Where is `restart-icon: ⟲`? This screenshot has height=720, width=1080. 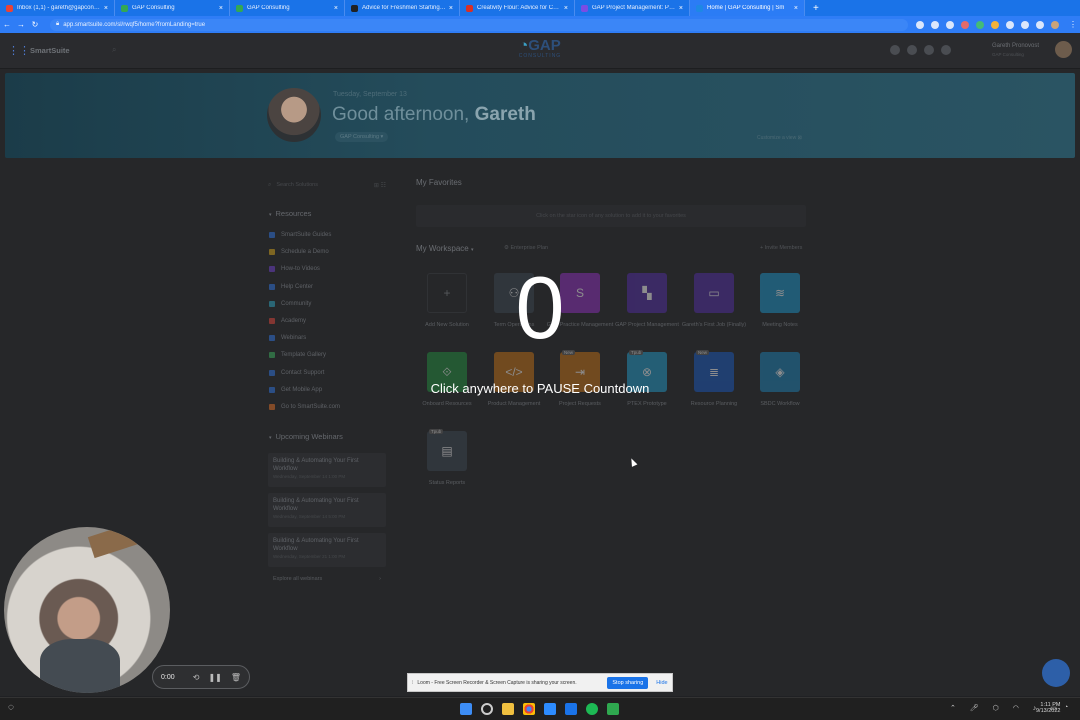
restart-icon: ⟲ is located at coordinates (196, 677).